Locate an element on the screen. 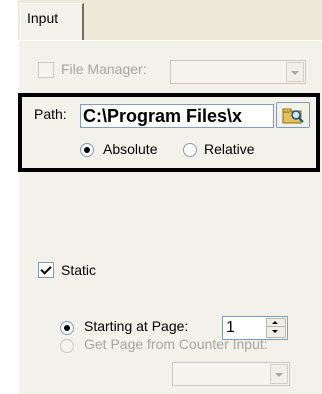 The width and height of the screenshot is (322, 394). absolute-radio is located at coordinates (87, 150).